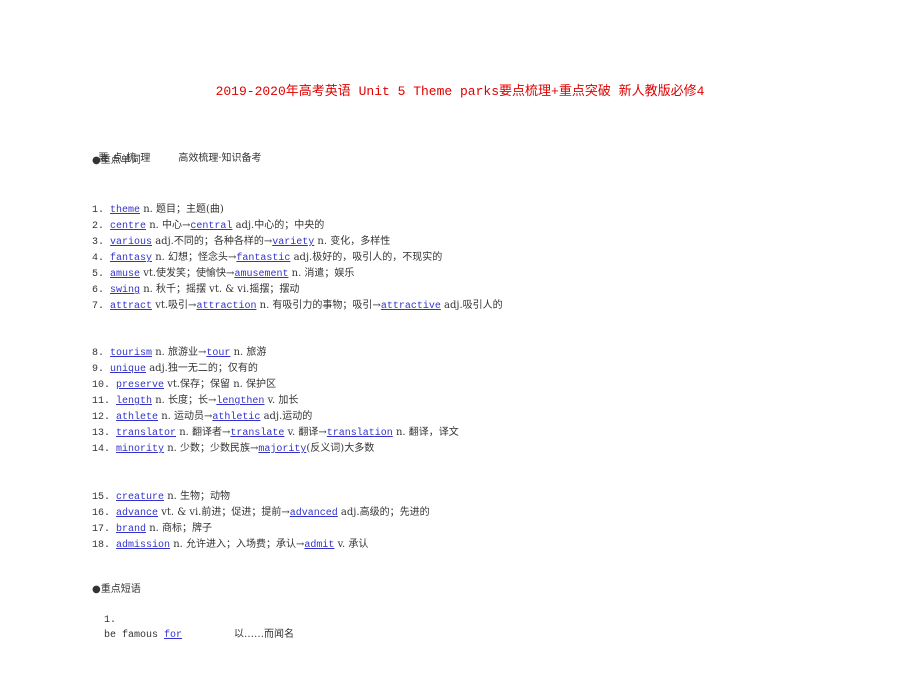 The image size is (920, 700). What do you see at coordinates (360, 433) in the screenshot?
I see `vocab-word-link: translation` at bounding box center [360, 433].